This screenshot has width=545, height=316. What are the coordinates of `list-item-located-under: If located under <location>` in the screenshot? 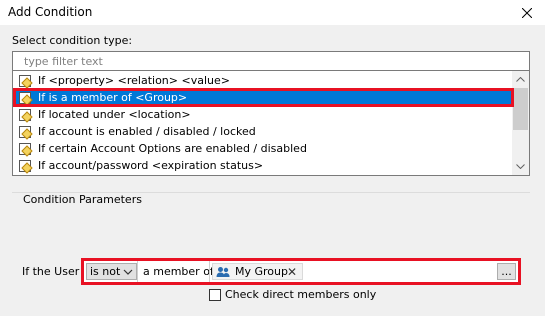 It's located at (265, 114).